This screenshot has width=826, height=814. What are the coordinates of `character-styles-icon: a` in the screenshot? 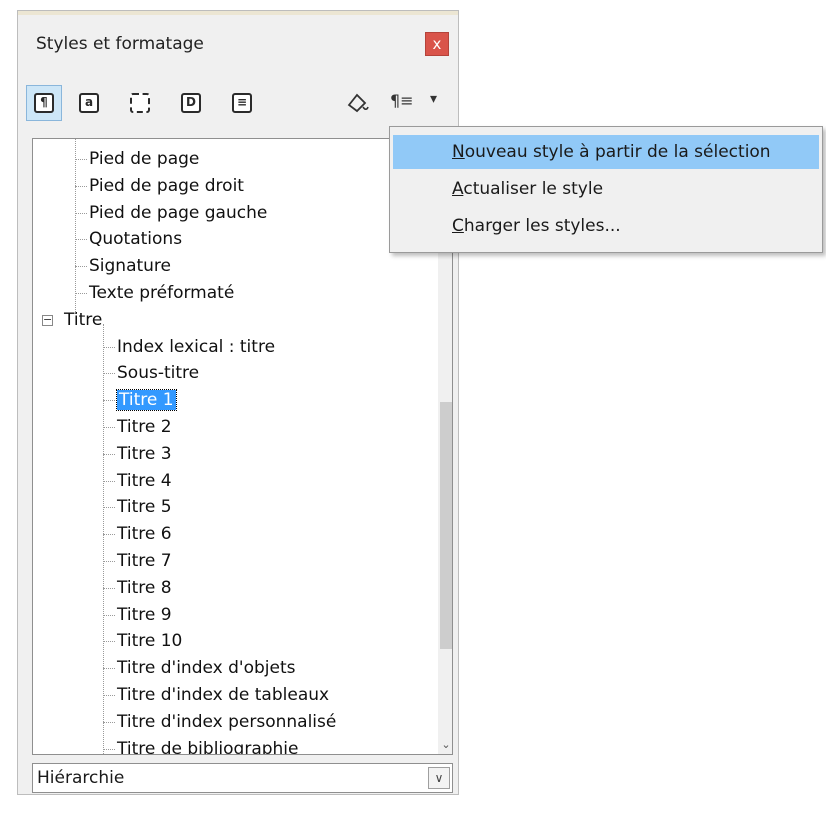 It's located at (89, 103).